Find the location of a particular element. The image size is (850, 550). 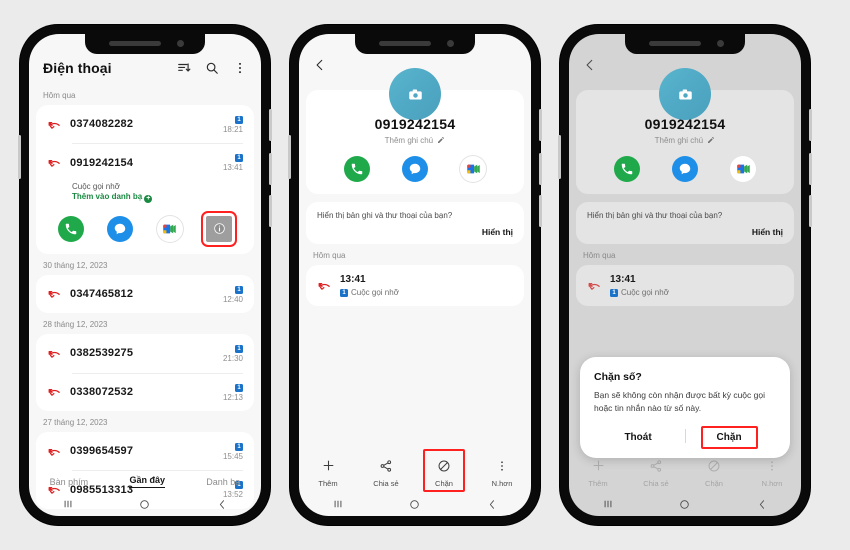

action-share: Chia sẻ is located at coordinates (386, 473).